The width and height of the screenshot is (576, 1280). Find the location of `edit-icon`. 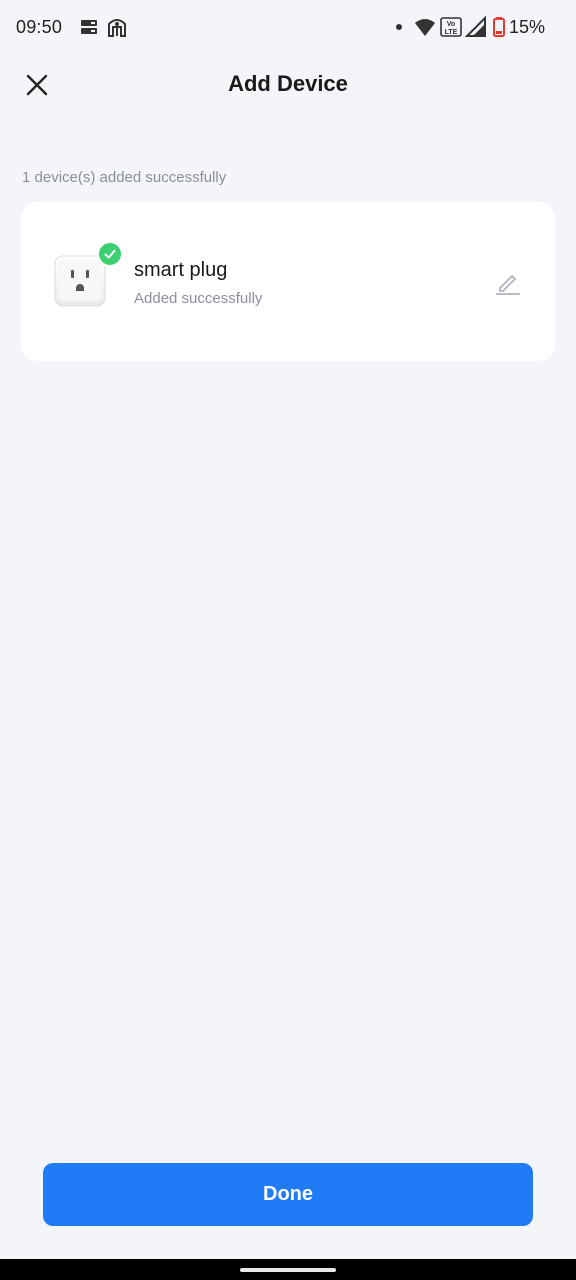

edit-icon is located at coordinates (508, 285).